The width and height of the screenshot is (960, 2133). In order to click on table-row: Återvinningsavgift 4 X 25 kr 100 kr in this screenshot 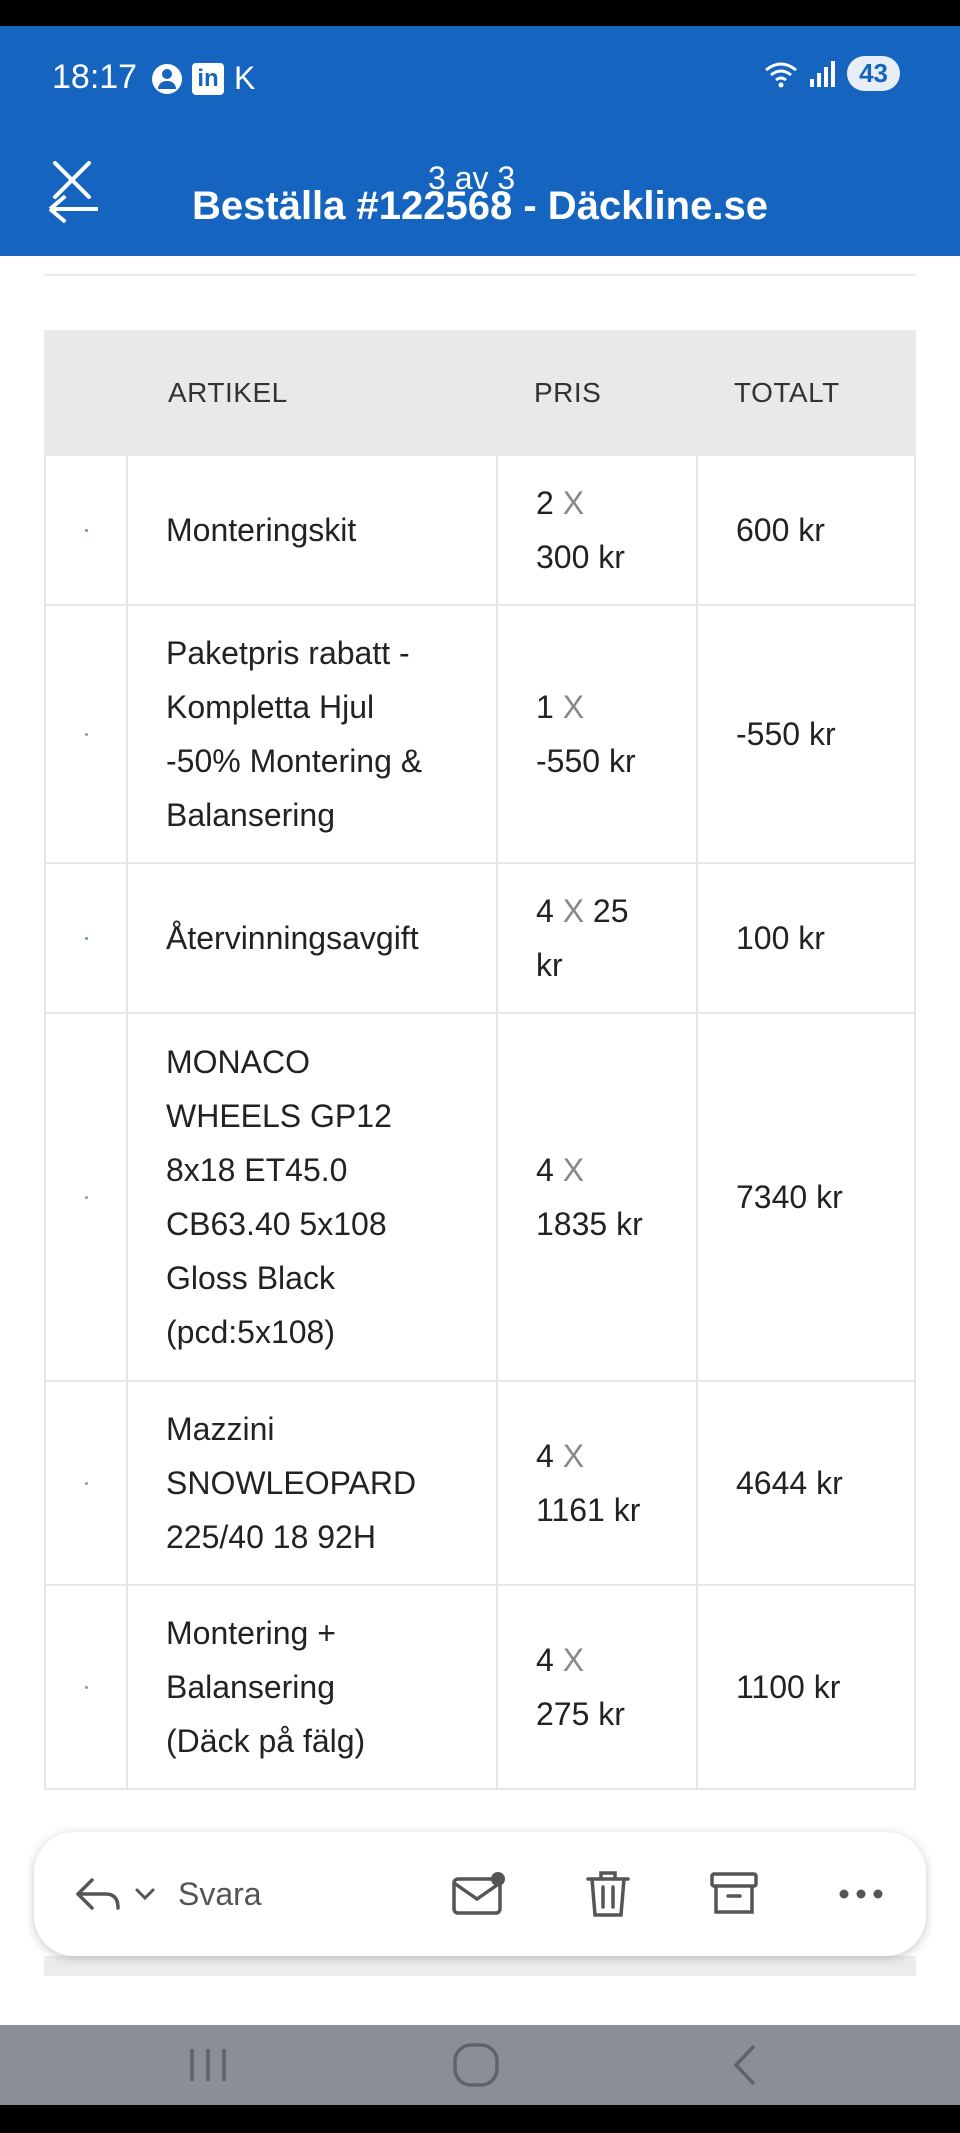, I will do `click(480, 939)`.